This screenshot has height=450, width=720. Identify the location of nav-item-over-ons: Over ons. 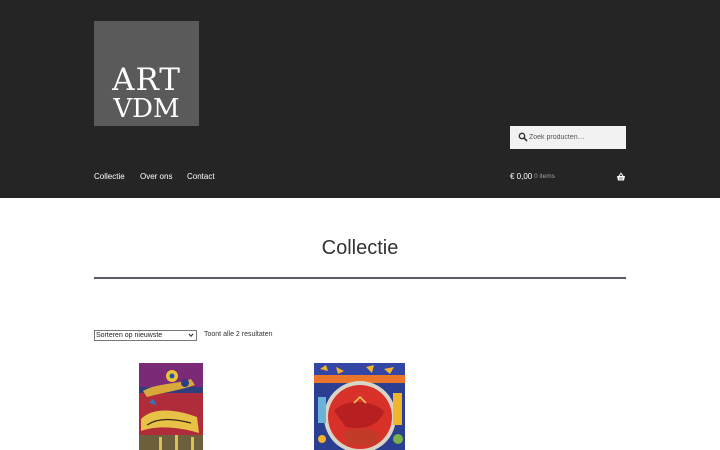
(156, 176).